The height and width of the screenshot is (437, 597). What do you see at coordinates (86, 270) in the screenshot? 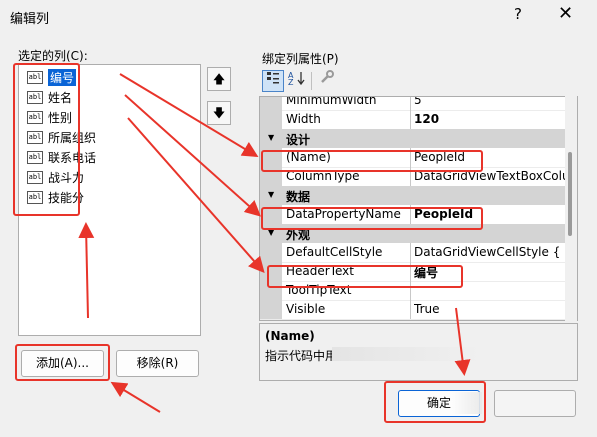
I see `arrow-to-columns` at bounding box center [86, 270].